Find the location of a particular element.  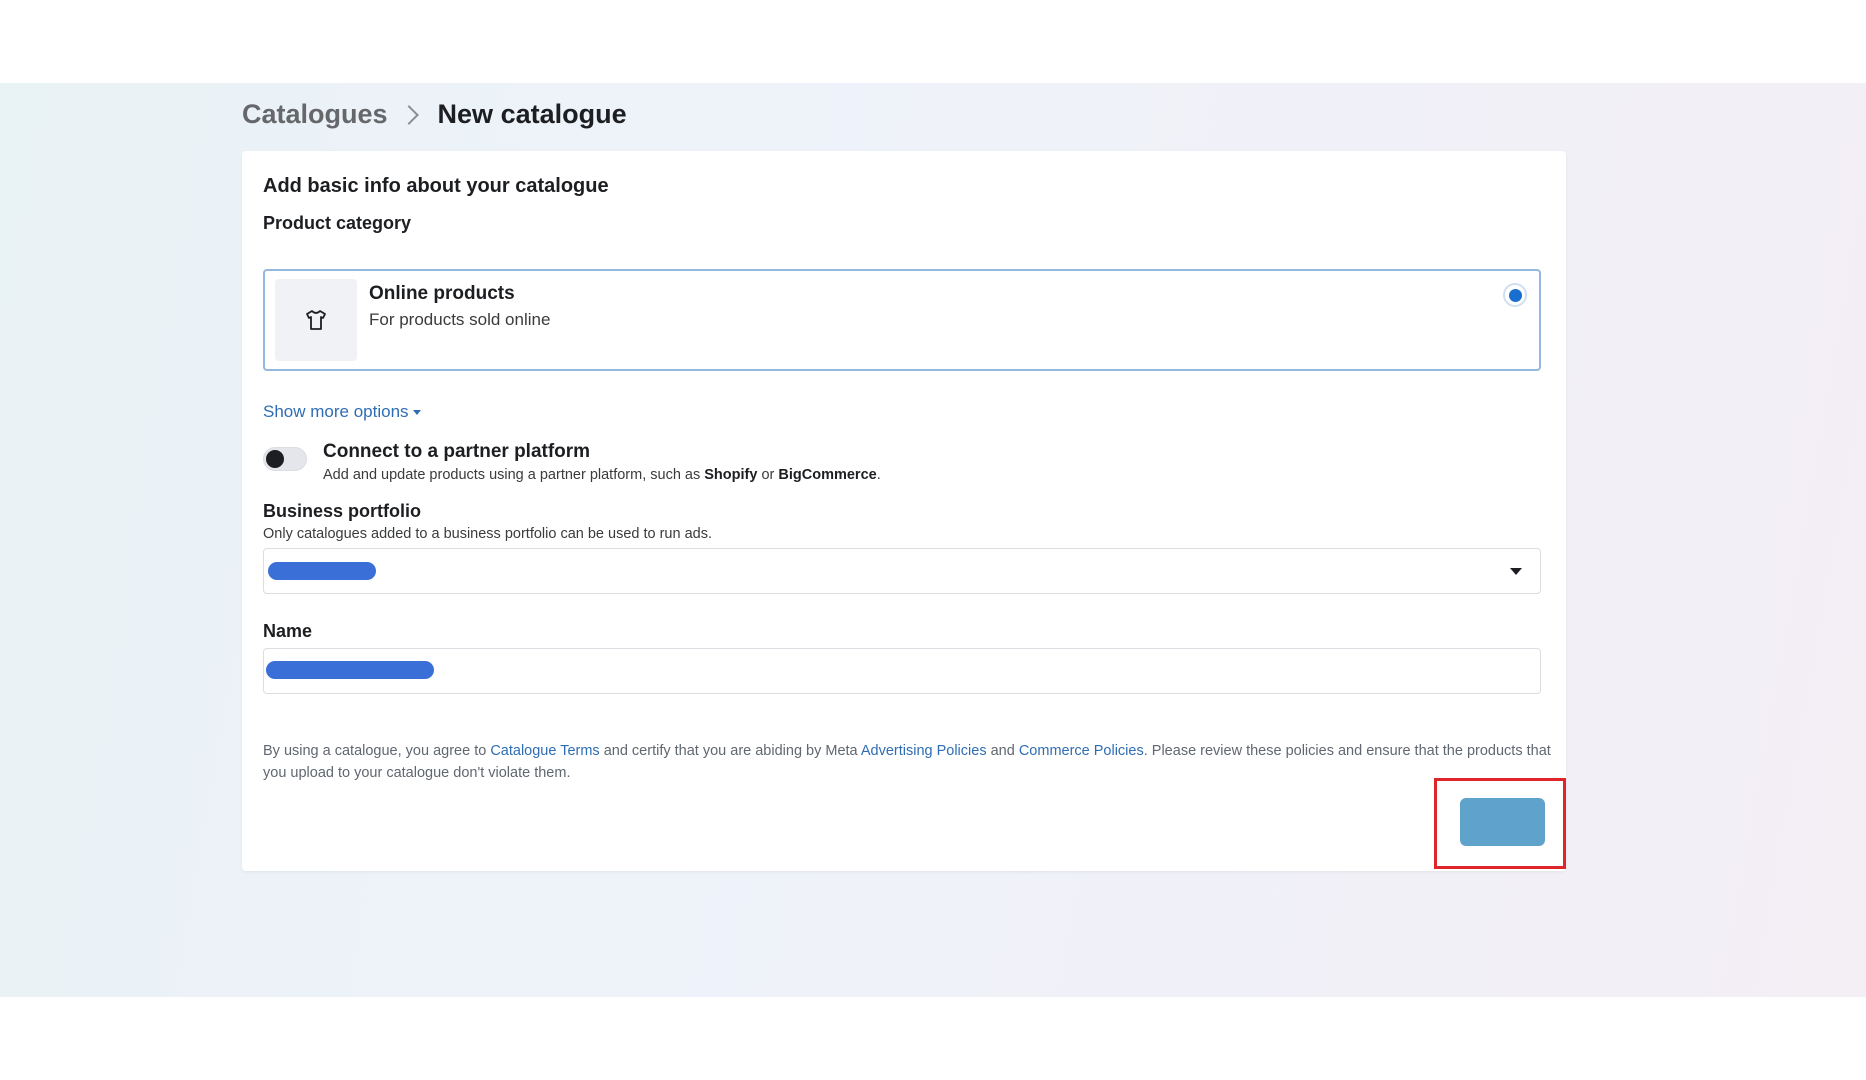

caret-down-icon is located at coordinates (416, 412).